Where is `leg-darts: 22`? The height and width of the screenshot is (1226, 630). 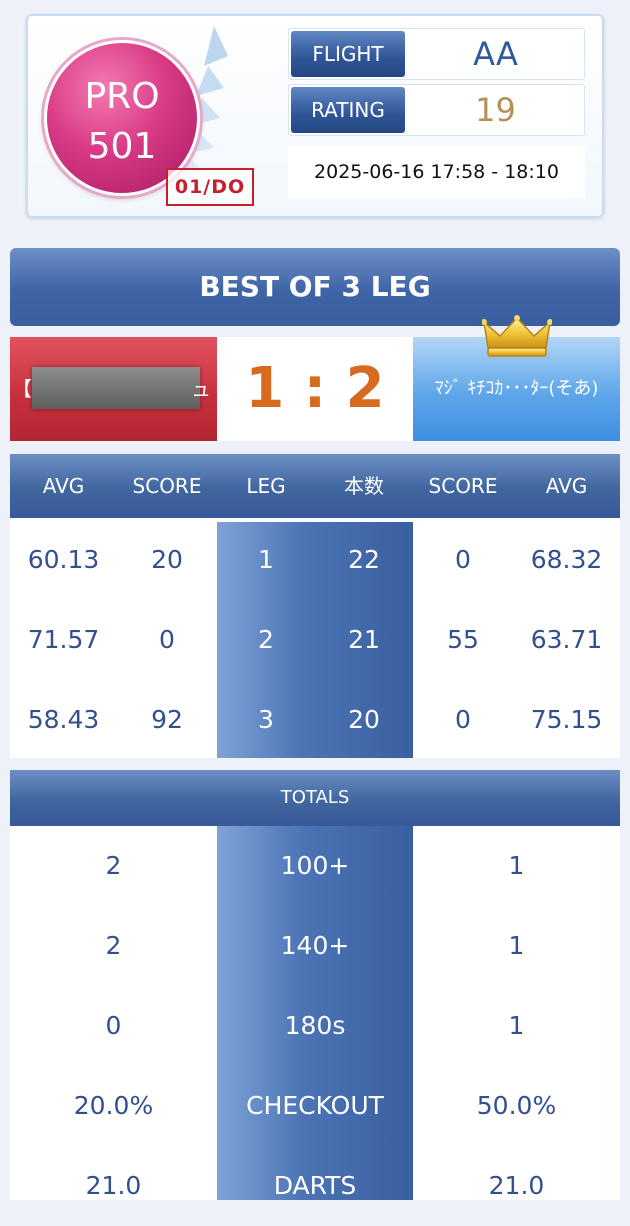 leg-darts: 22 is located at coordinates (364, 559).